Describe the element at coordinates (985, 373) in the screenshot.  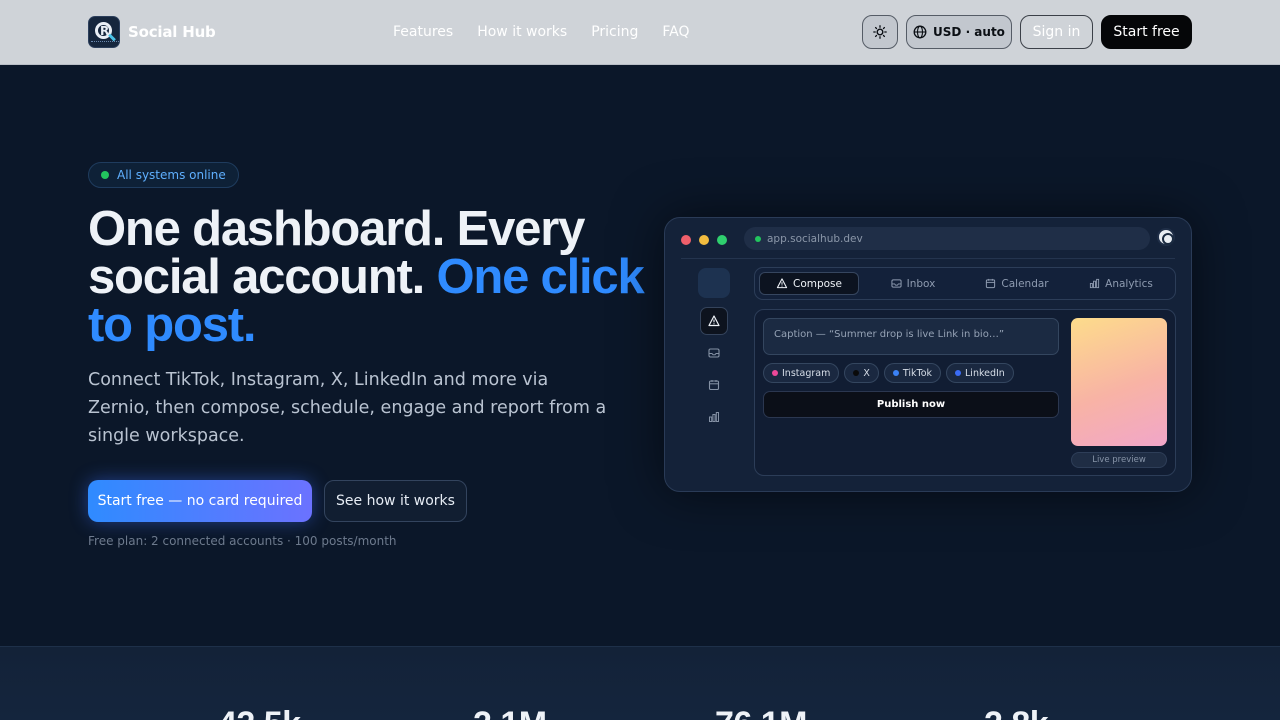
I see `chip-linkedin-label: LinkedIn` at that location.